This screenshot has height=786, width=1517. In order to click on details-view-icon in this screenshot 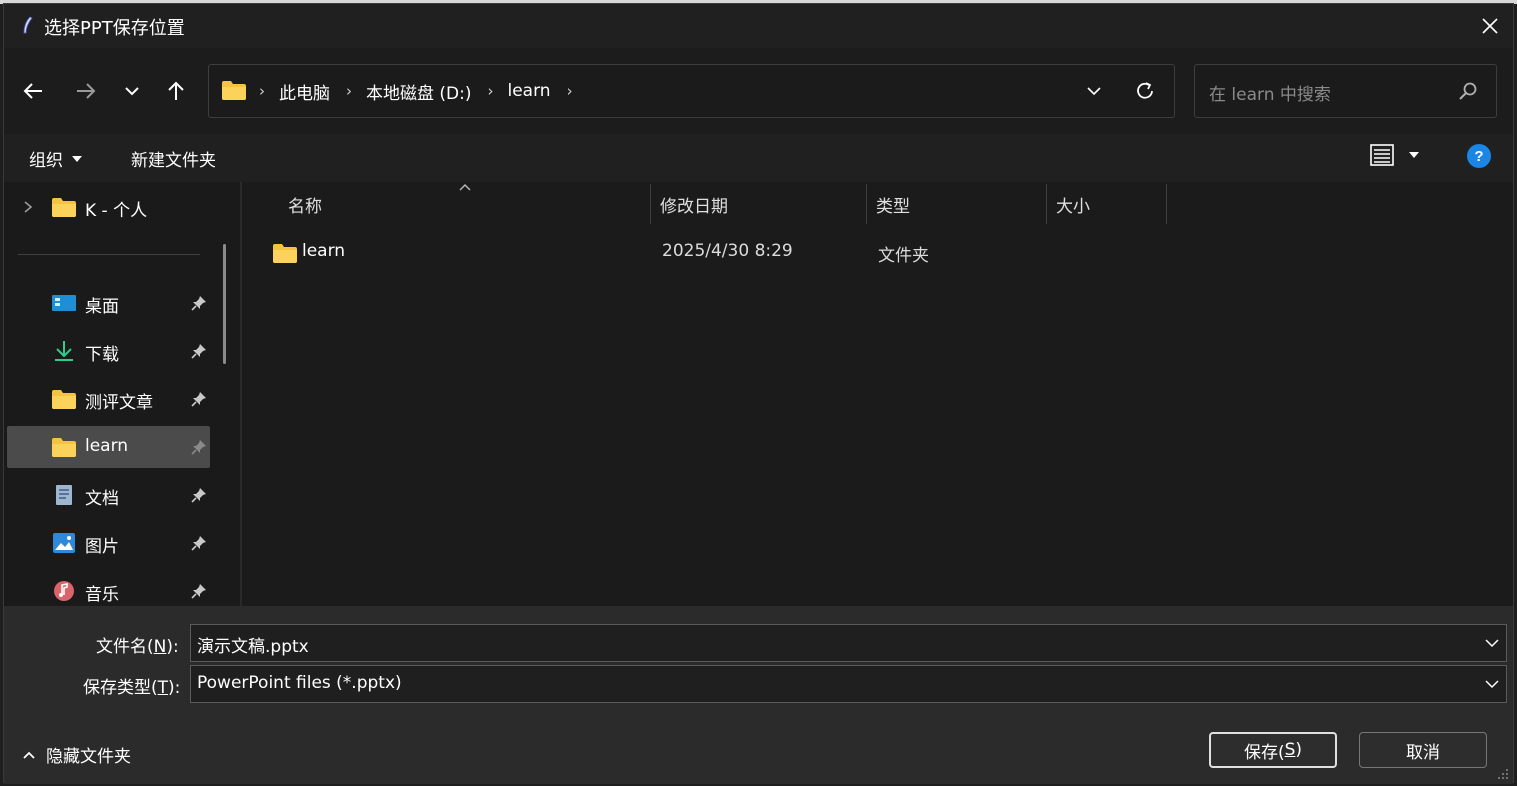, I will do `click(1382, 155)`.